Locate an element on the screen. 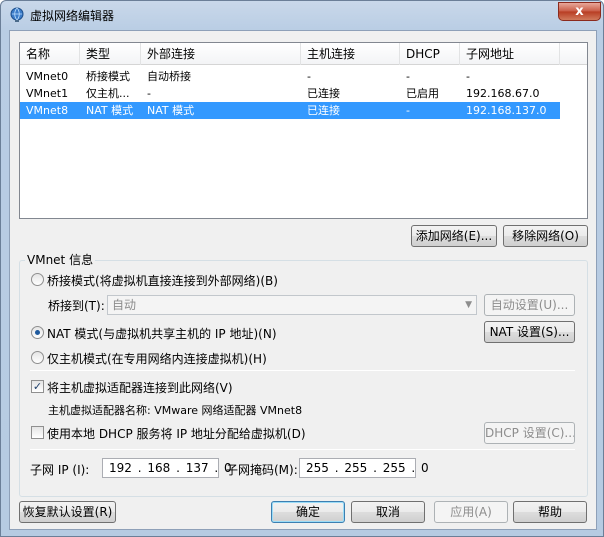 The image size is (604, 537). cell-subnet: 192.168.67.0 is located at coordinates (503, 93).